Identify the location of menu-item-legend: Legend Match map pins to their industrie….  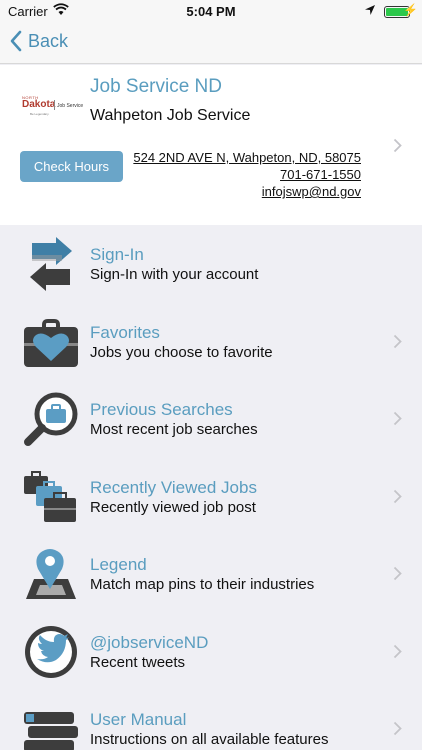
(211, 574).